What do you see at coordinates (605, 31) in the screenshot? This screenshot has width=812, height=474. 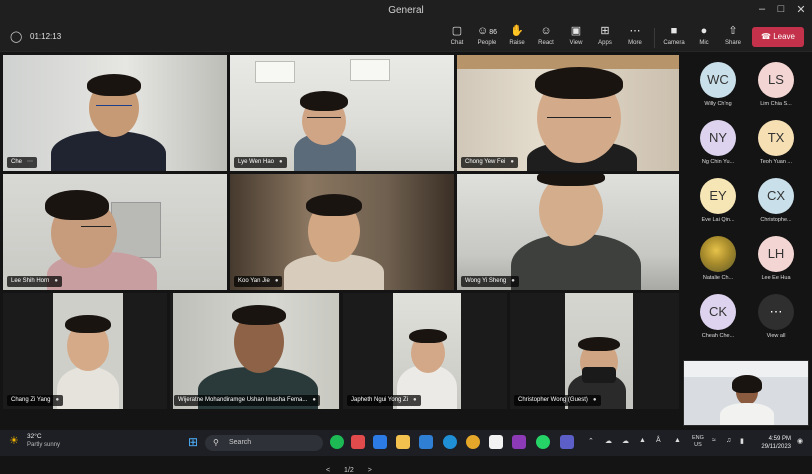 I see `apps-icon: ⊞` at bounding box center [605, 31].